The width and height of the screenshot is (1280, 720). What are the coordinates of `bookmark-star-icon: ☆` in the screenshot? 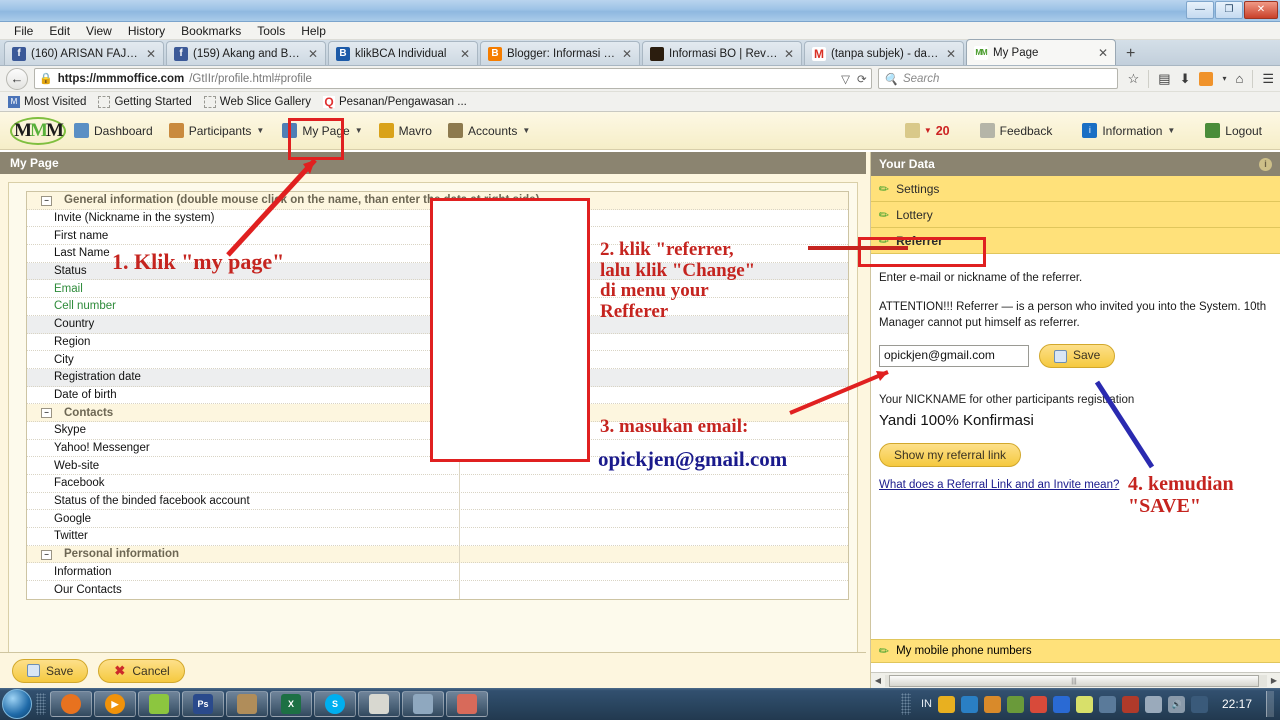 It's located at (1134, 79).